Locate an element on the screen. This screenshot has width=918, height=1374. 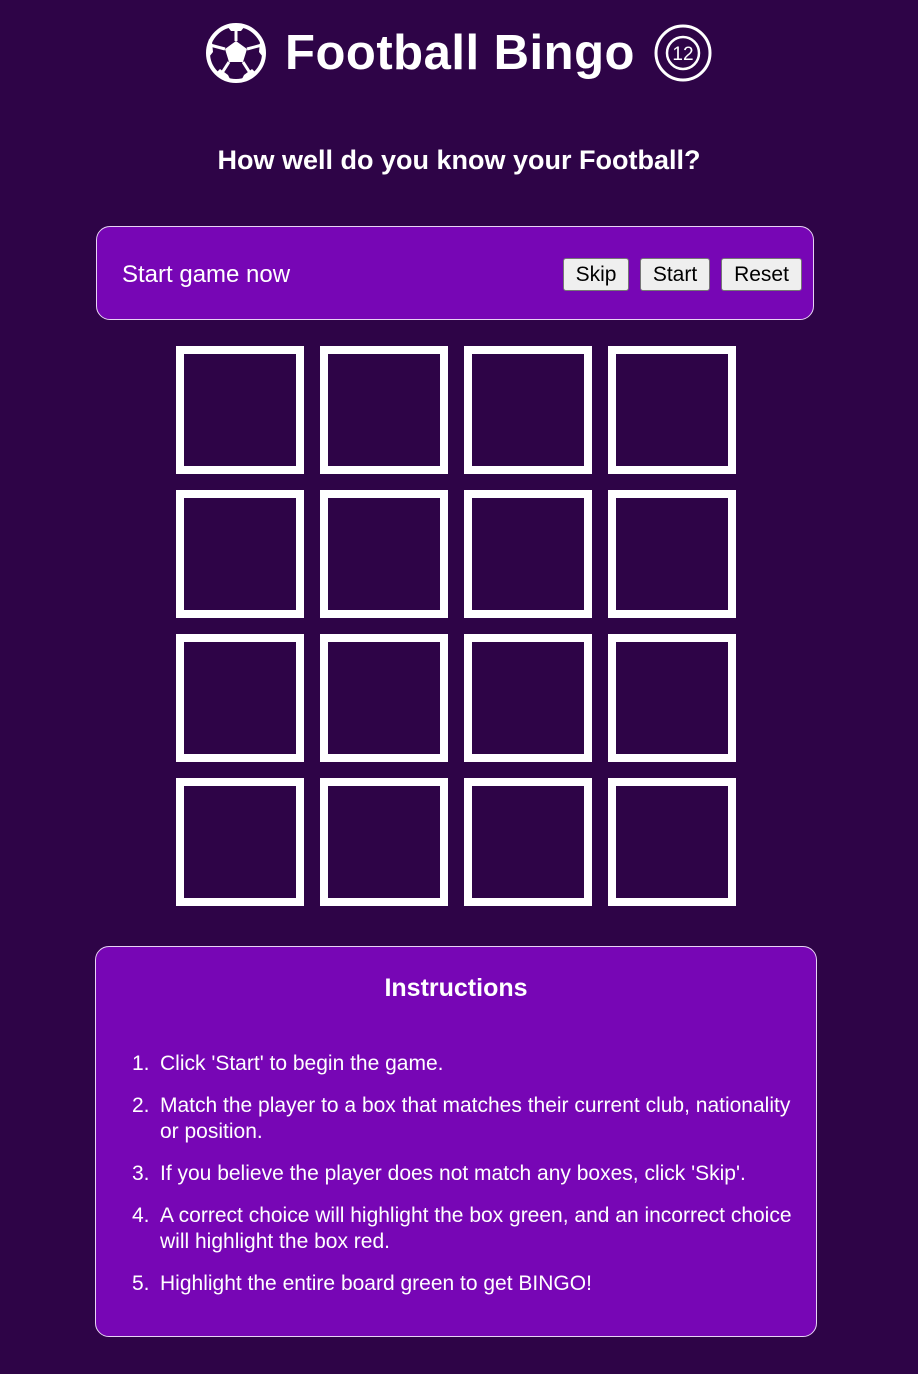
instruction-step: 1. Click 'Start' to begin the game. is located at coordinates (466, 1064).